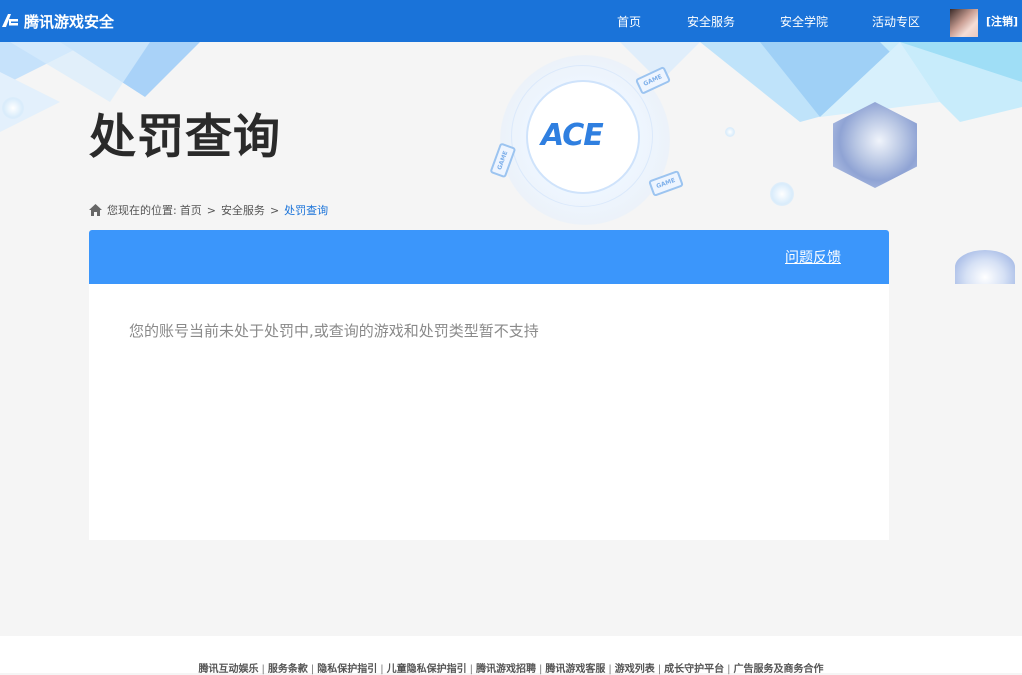 This screenshot has height=675, width=1022. Describe the element at coordinates (427, 669) in the screenshot. I see `footer-link-child-privacy: 儿童隐私保护指引` at that location.